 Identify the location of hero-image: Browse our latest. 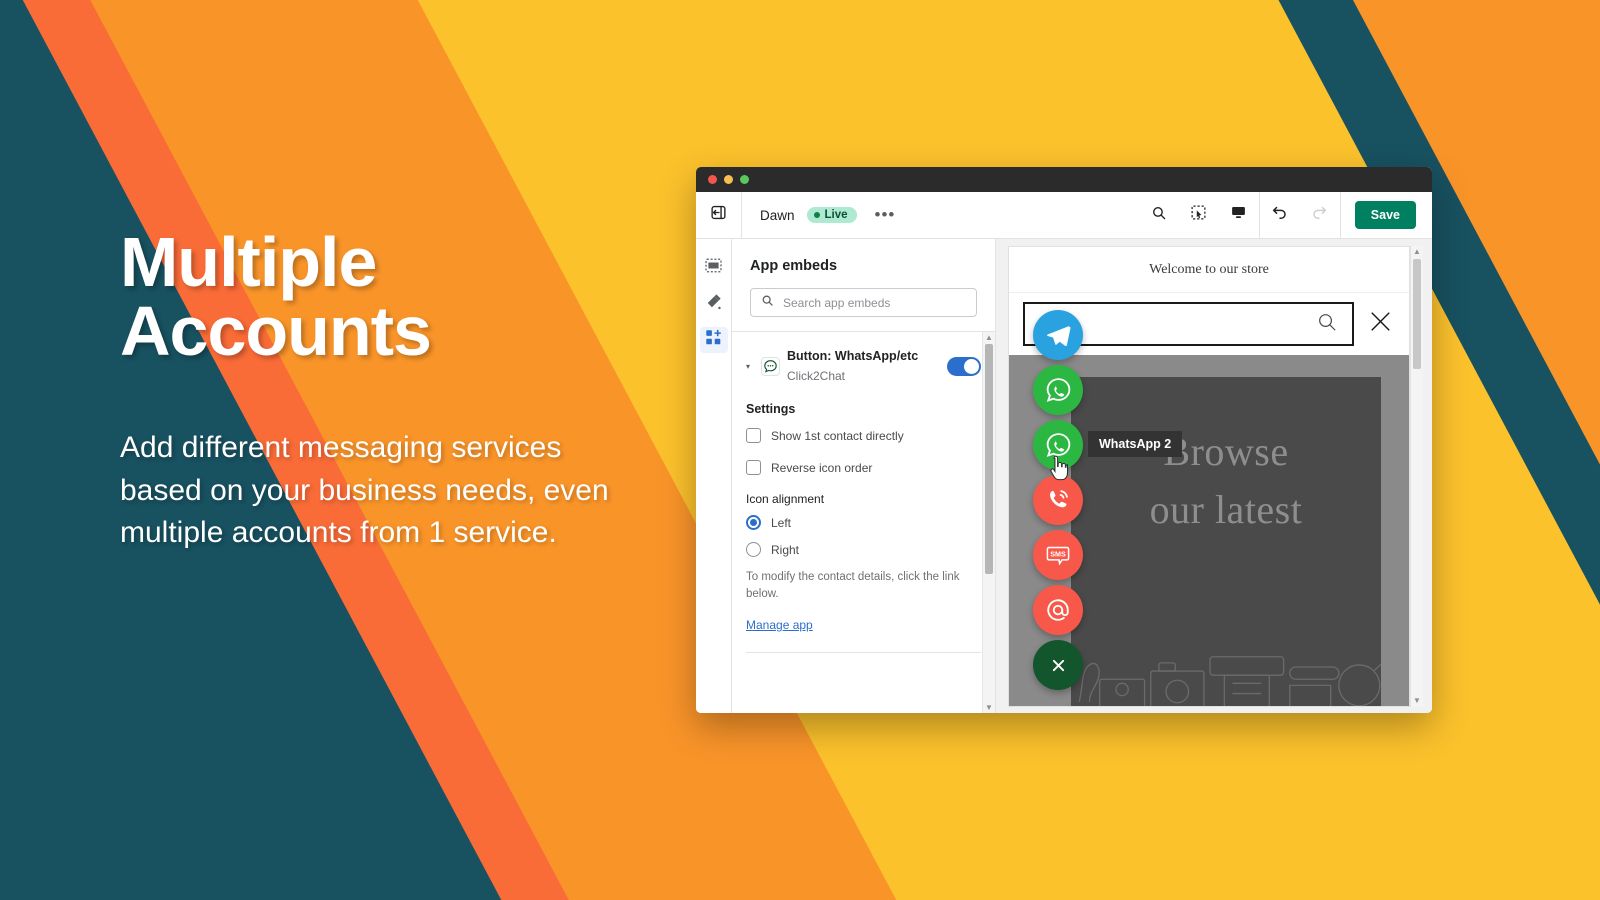
(1226, 541).